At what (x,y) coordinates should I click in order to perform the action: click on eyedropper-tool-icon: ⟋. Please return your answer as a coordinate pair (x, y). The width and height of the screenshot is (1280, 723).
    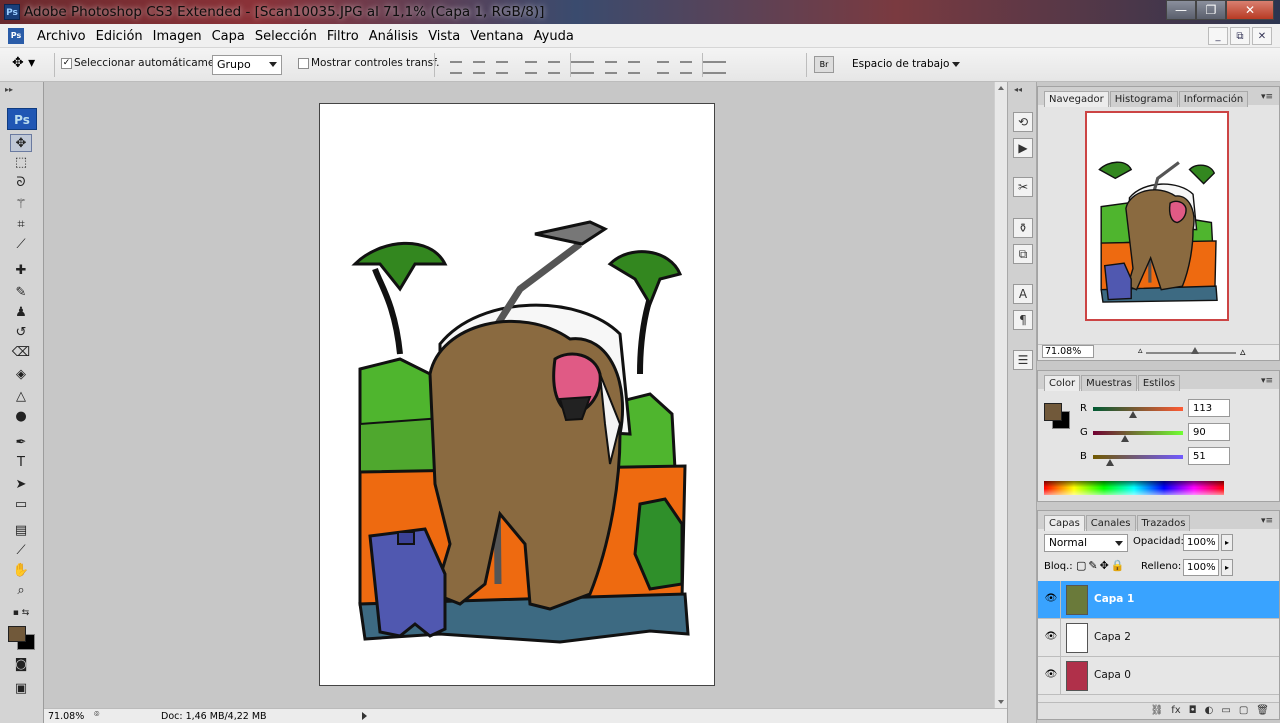
    Looking at the image, I should click on (21, 551).